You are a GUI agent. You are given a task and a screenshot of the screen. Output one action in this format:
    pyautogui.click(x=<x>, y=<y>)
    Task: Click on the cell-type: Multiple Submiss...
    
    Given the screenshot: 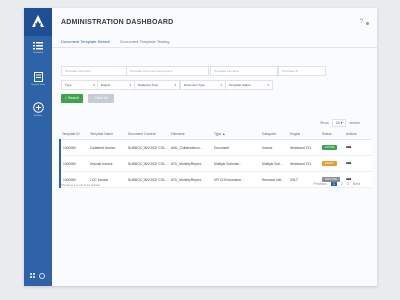 What is the action you would take?
    pyautogui.click(x=236, y=163)
    